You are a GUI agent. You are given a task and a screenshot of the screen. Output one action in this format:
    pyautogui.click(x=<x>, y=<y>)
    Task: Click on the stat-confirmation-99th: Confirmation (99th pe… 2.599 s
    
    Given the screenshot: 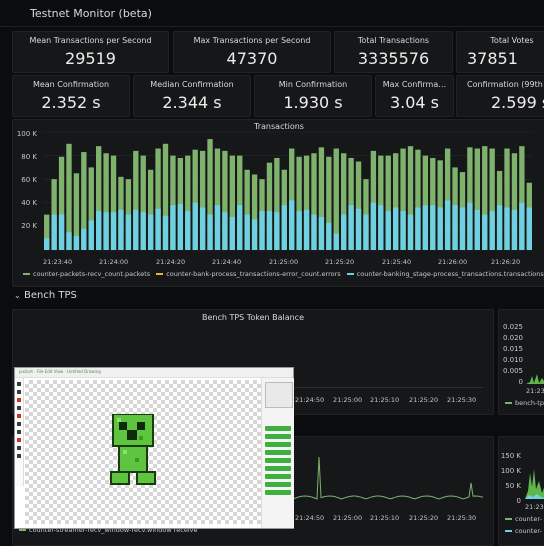 What is the action you would take?
    pyautogui.click(x=500, y=96)
    